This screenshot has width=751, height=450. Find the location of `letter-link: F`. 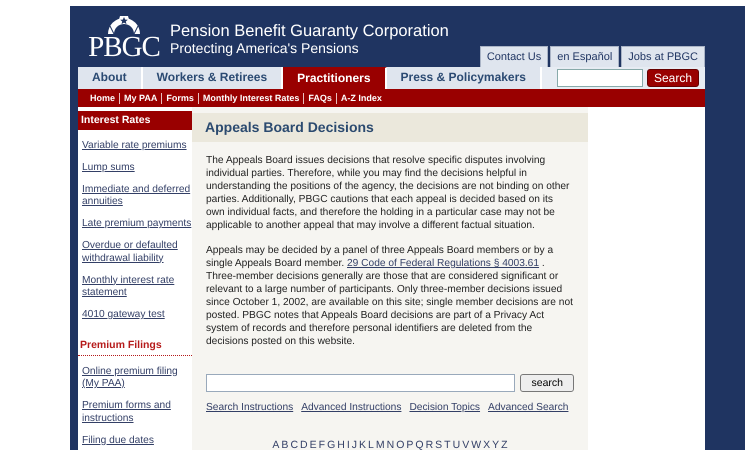

letter-link: F is located at coordinates (322, 444).